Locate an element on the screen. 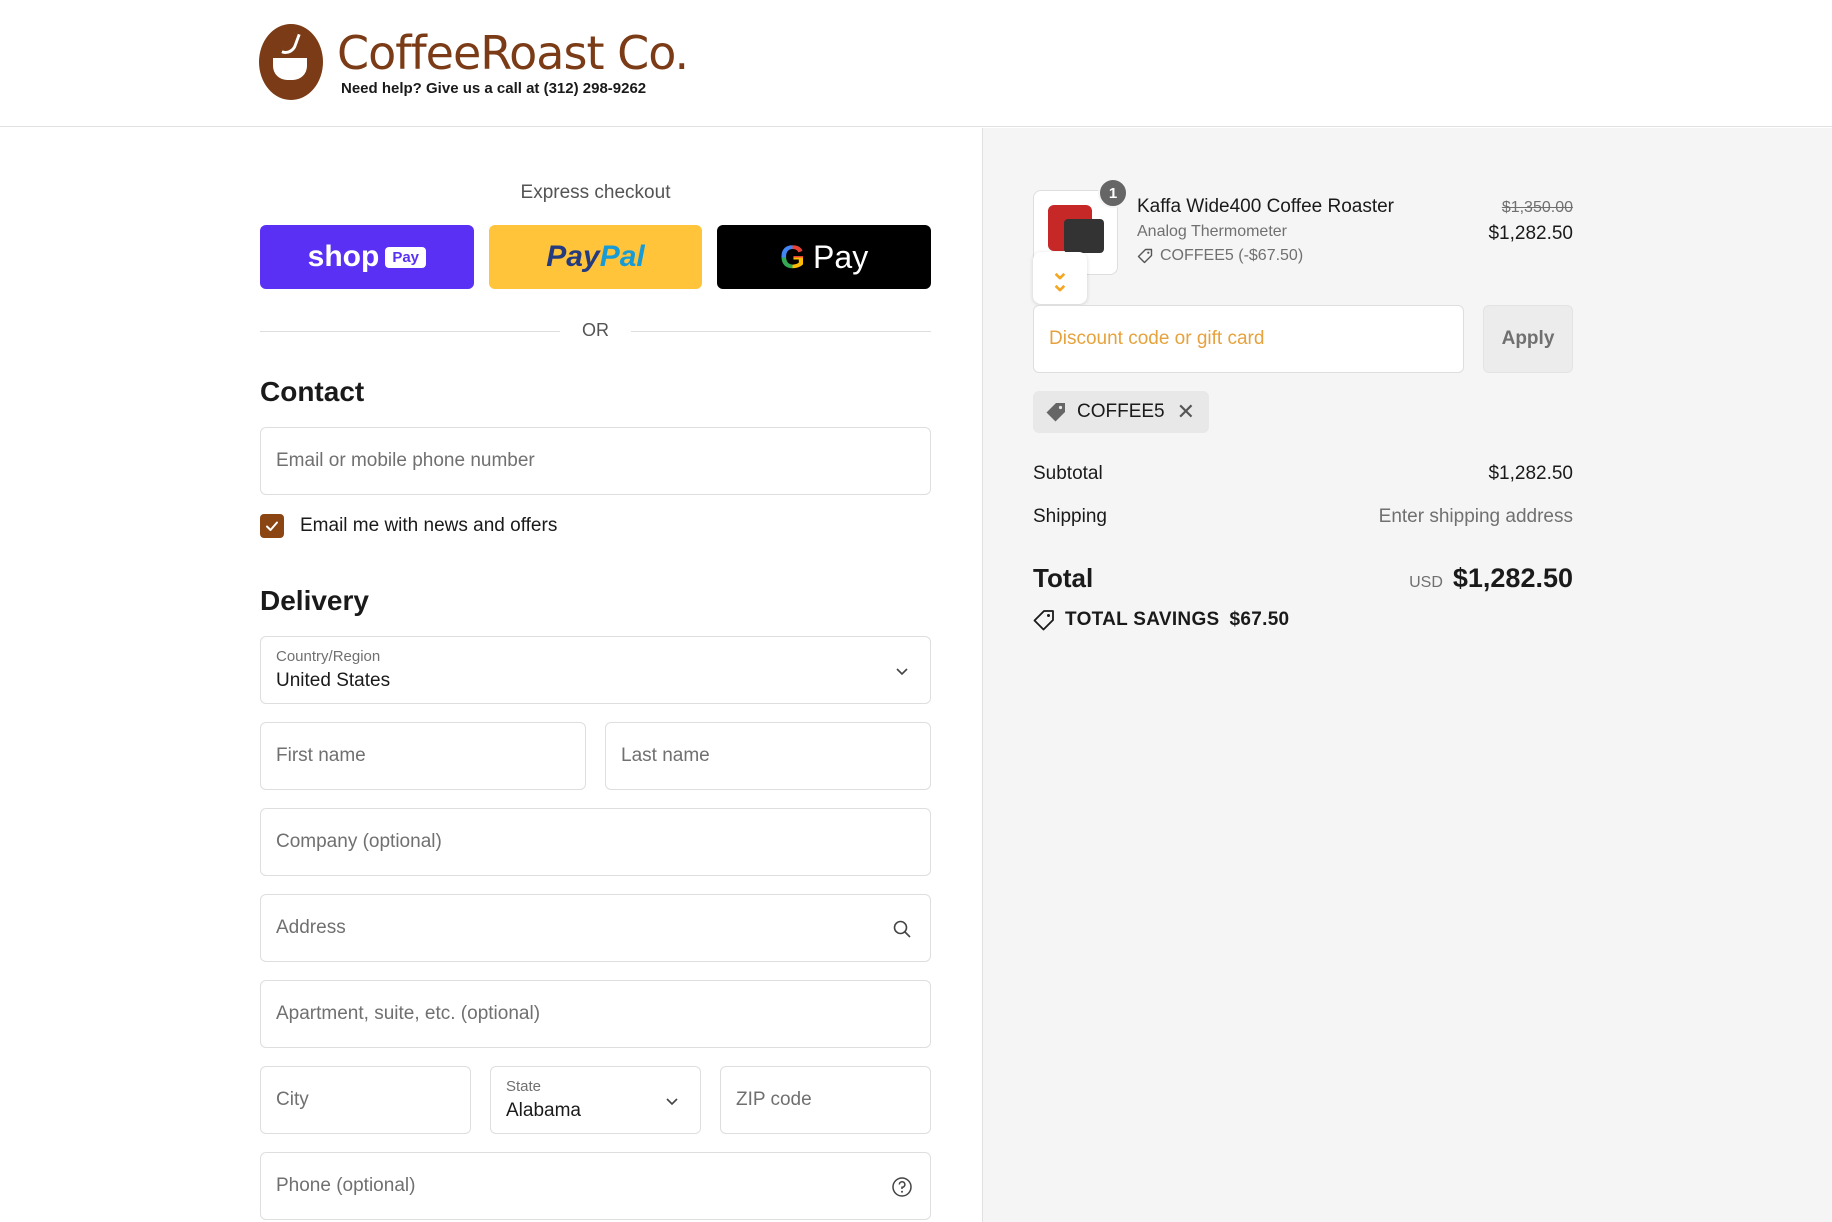  contact-heading: Contact is located at coordinates (312, 391).